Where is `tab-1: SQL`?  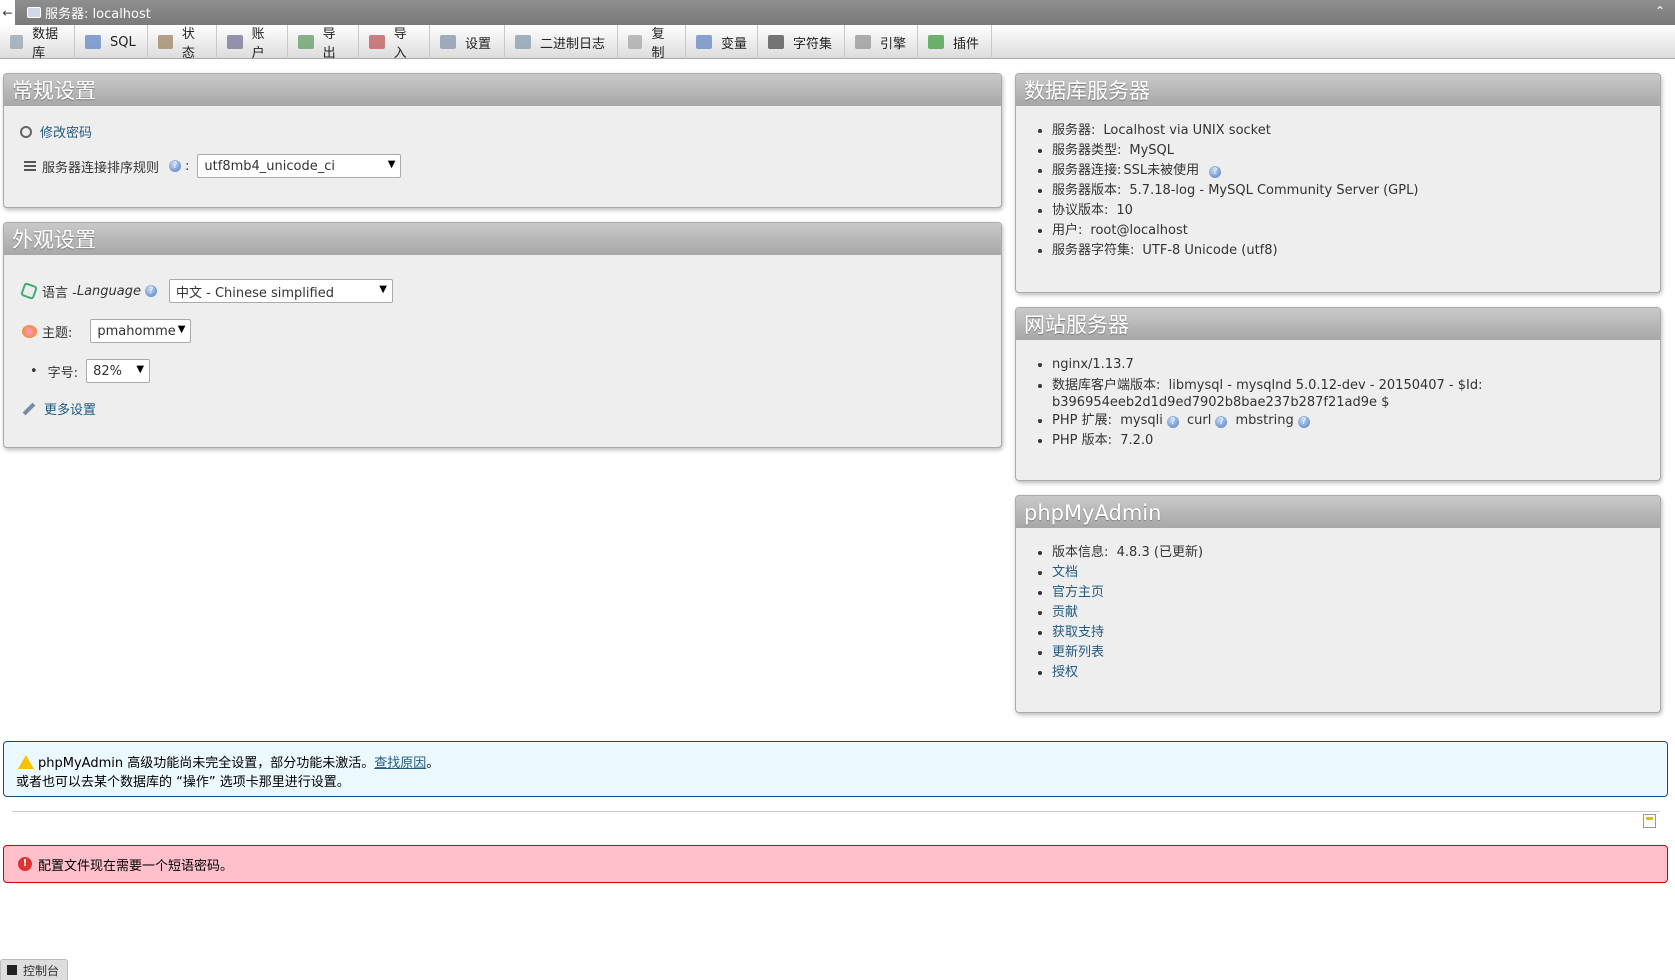
tab-1: SQL is located at coordinates (111, 42).